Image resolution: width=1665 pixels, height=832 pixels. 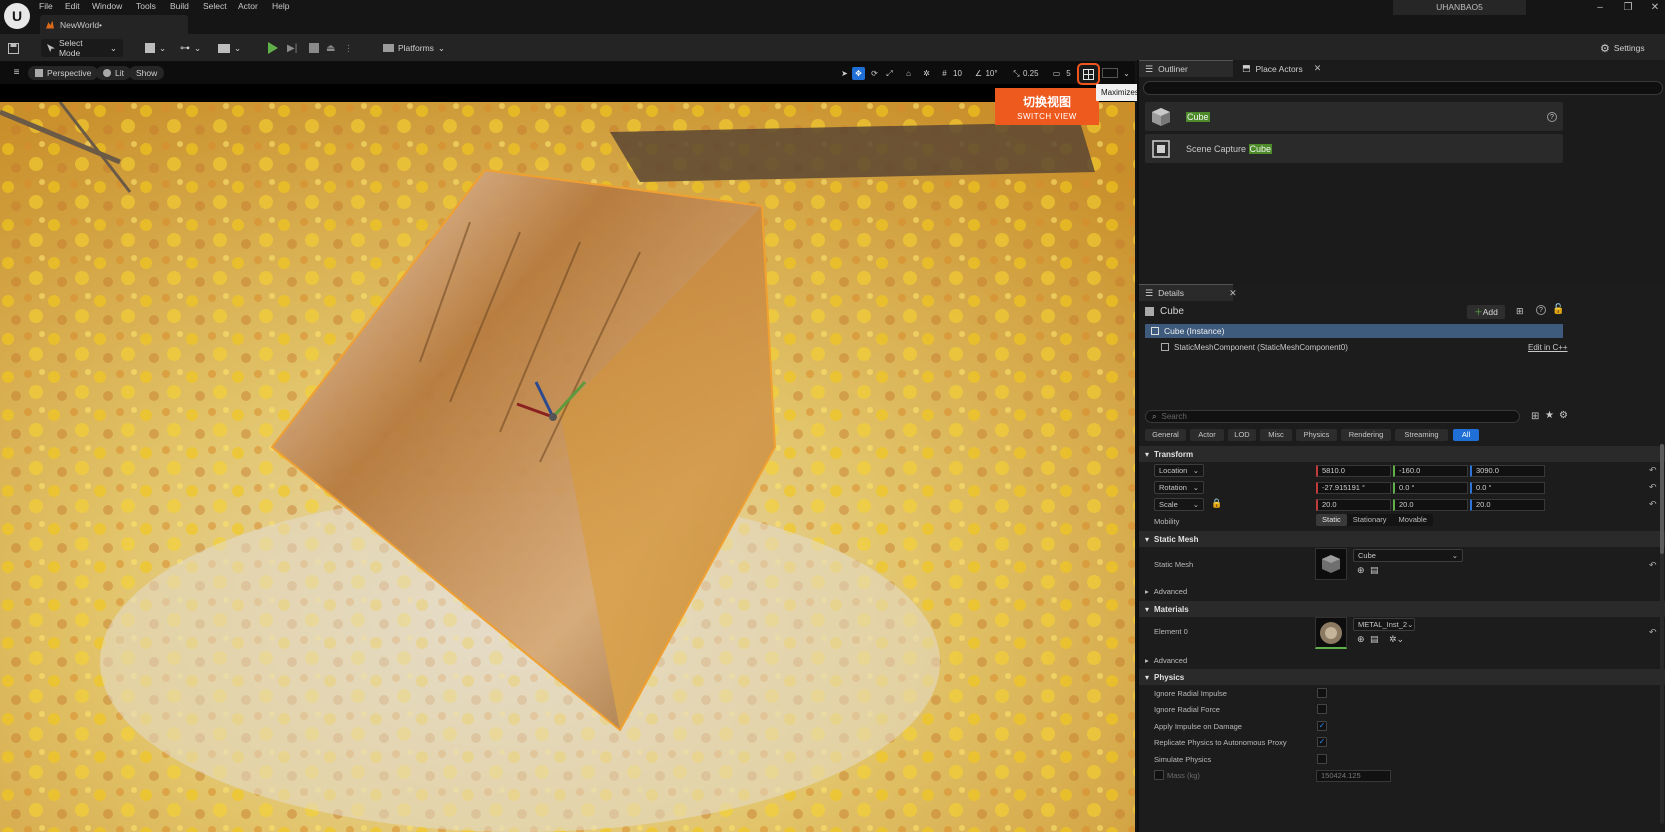 What do you see at coordinates (1563, 415) in the screenshot?
I see `gear-icon: ⚙` at bounding box center [1563, 415].